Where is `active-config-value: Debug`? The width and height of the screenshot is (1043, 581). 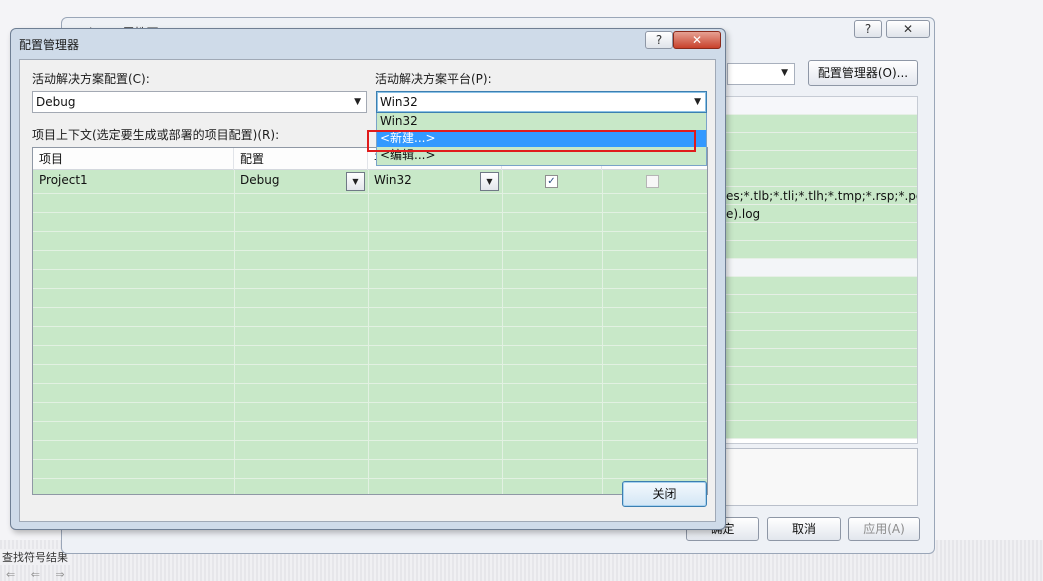
active-config-value: Debug is located at coordinates (56, 102).